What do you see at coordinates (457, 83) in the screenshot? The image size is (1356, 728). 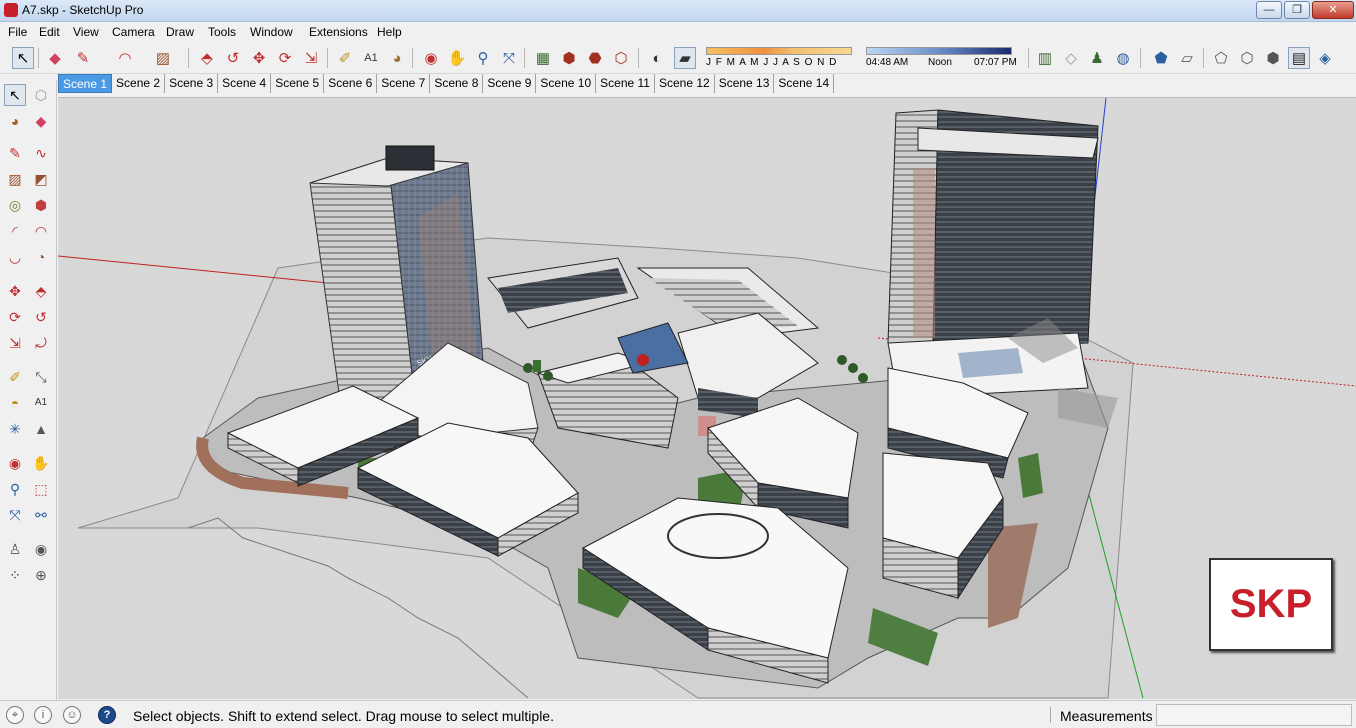 I see `tab-scene-8: Scene 8` at bounding box center [457, 83].